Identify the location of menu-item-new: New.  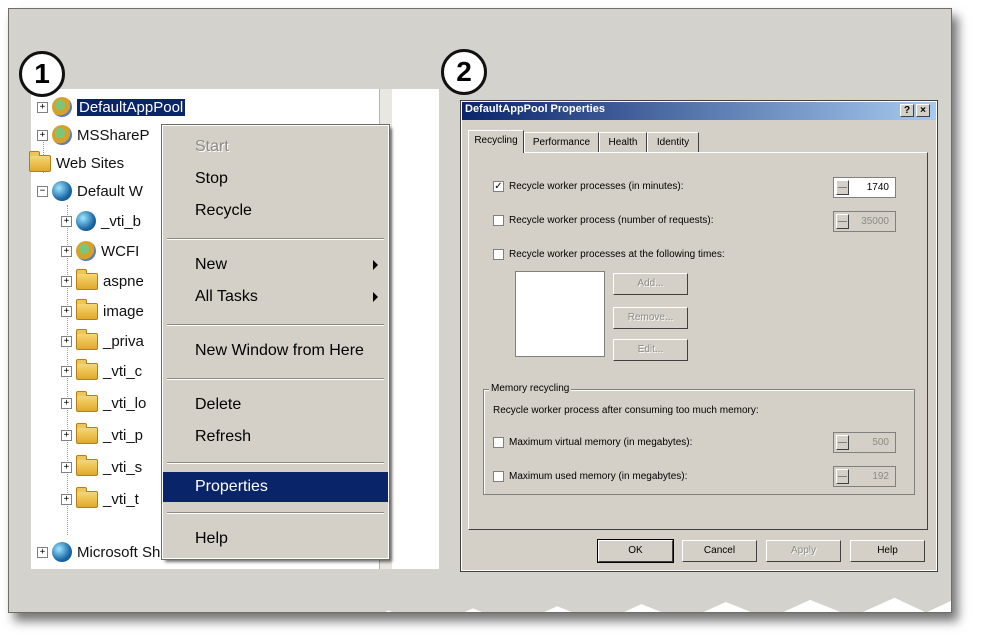
(275, 265).